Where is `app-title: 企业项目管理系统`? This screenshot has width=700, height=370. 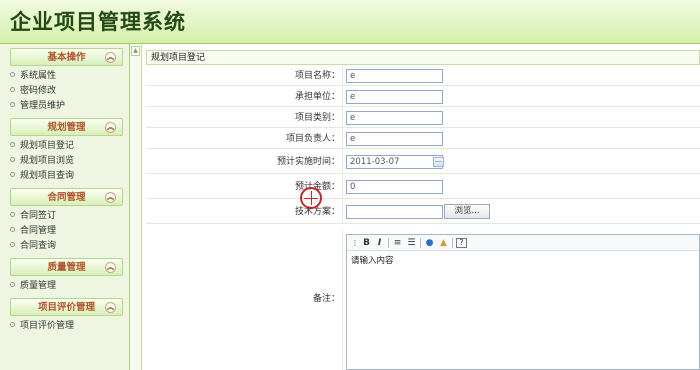
app-title: 企业项目管理系统 is located at coordinates (98, 21).